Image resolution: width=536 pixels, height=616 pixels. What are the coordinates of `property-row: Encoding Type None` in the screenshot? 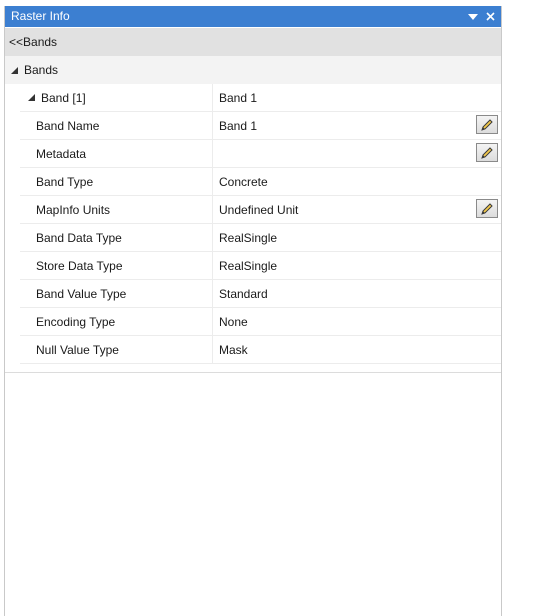 It's located at (260, 322).